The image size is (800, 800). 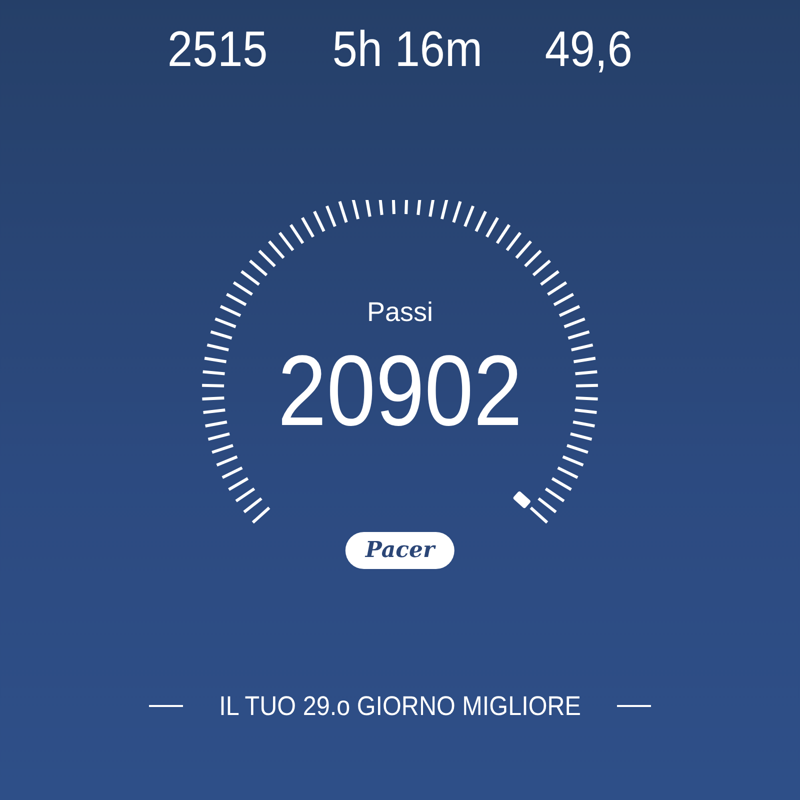 What do you see at coordinates (218, 49) in the screenshot?
I see `stat-value: 2515` at bounding box center [218, 49].